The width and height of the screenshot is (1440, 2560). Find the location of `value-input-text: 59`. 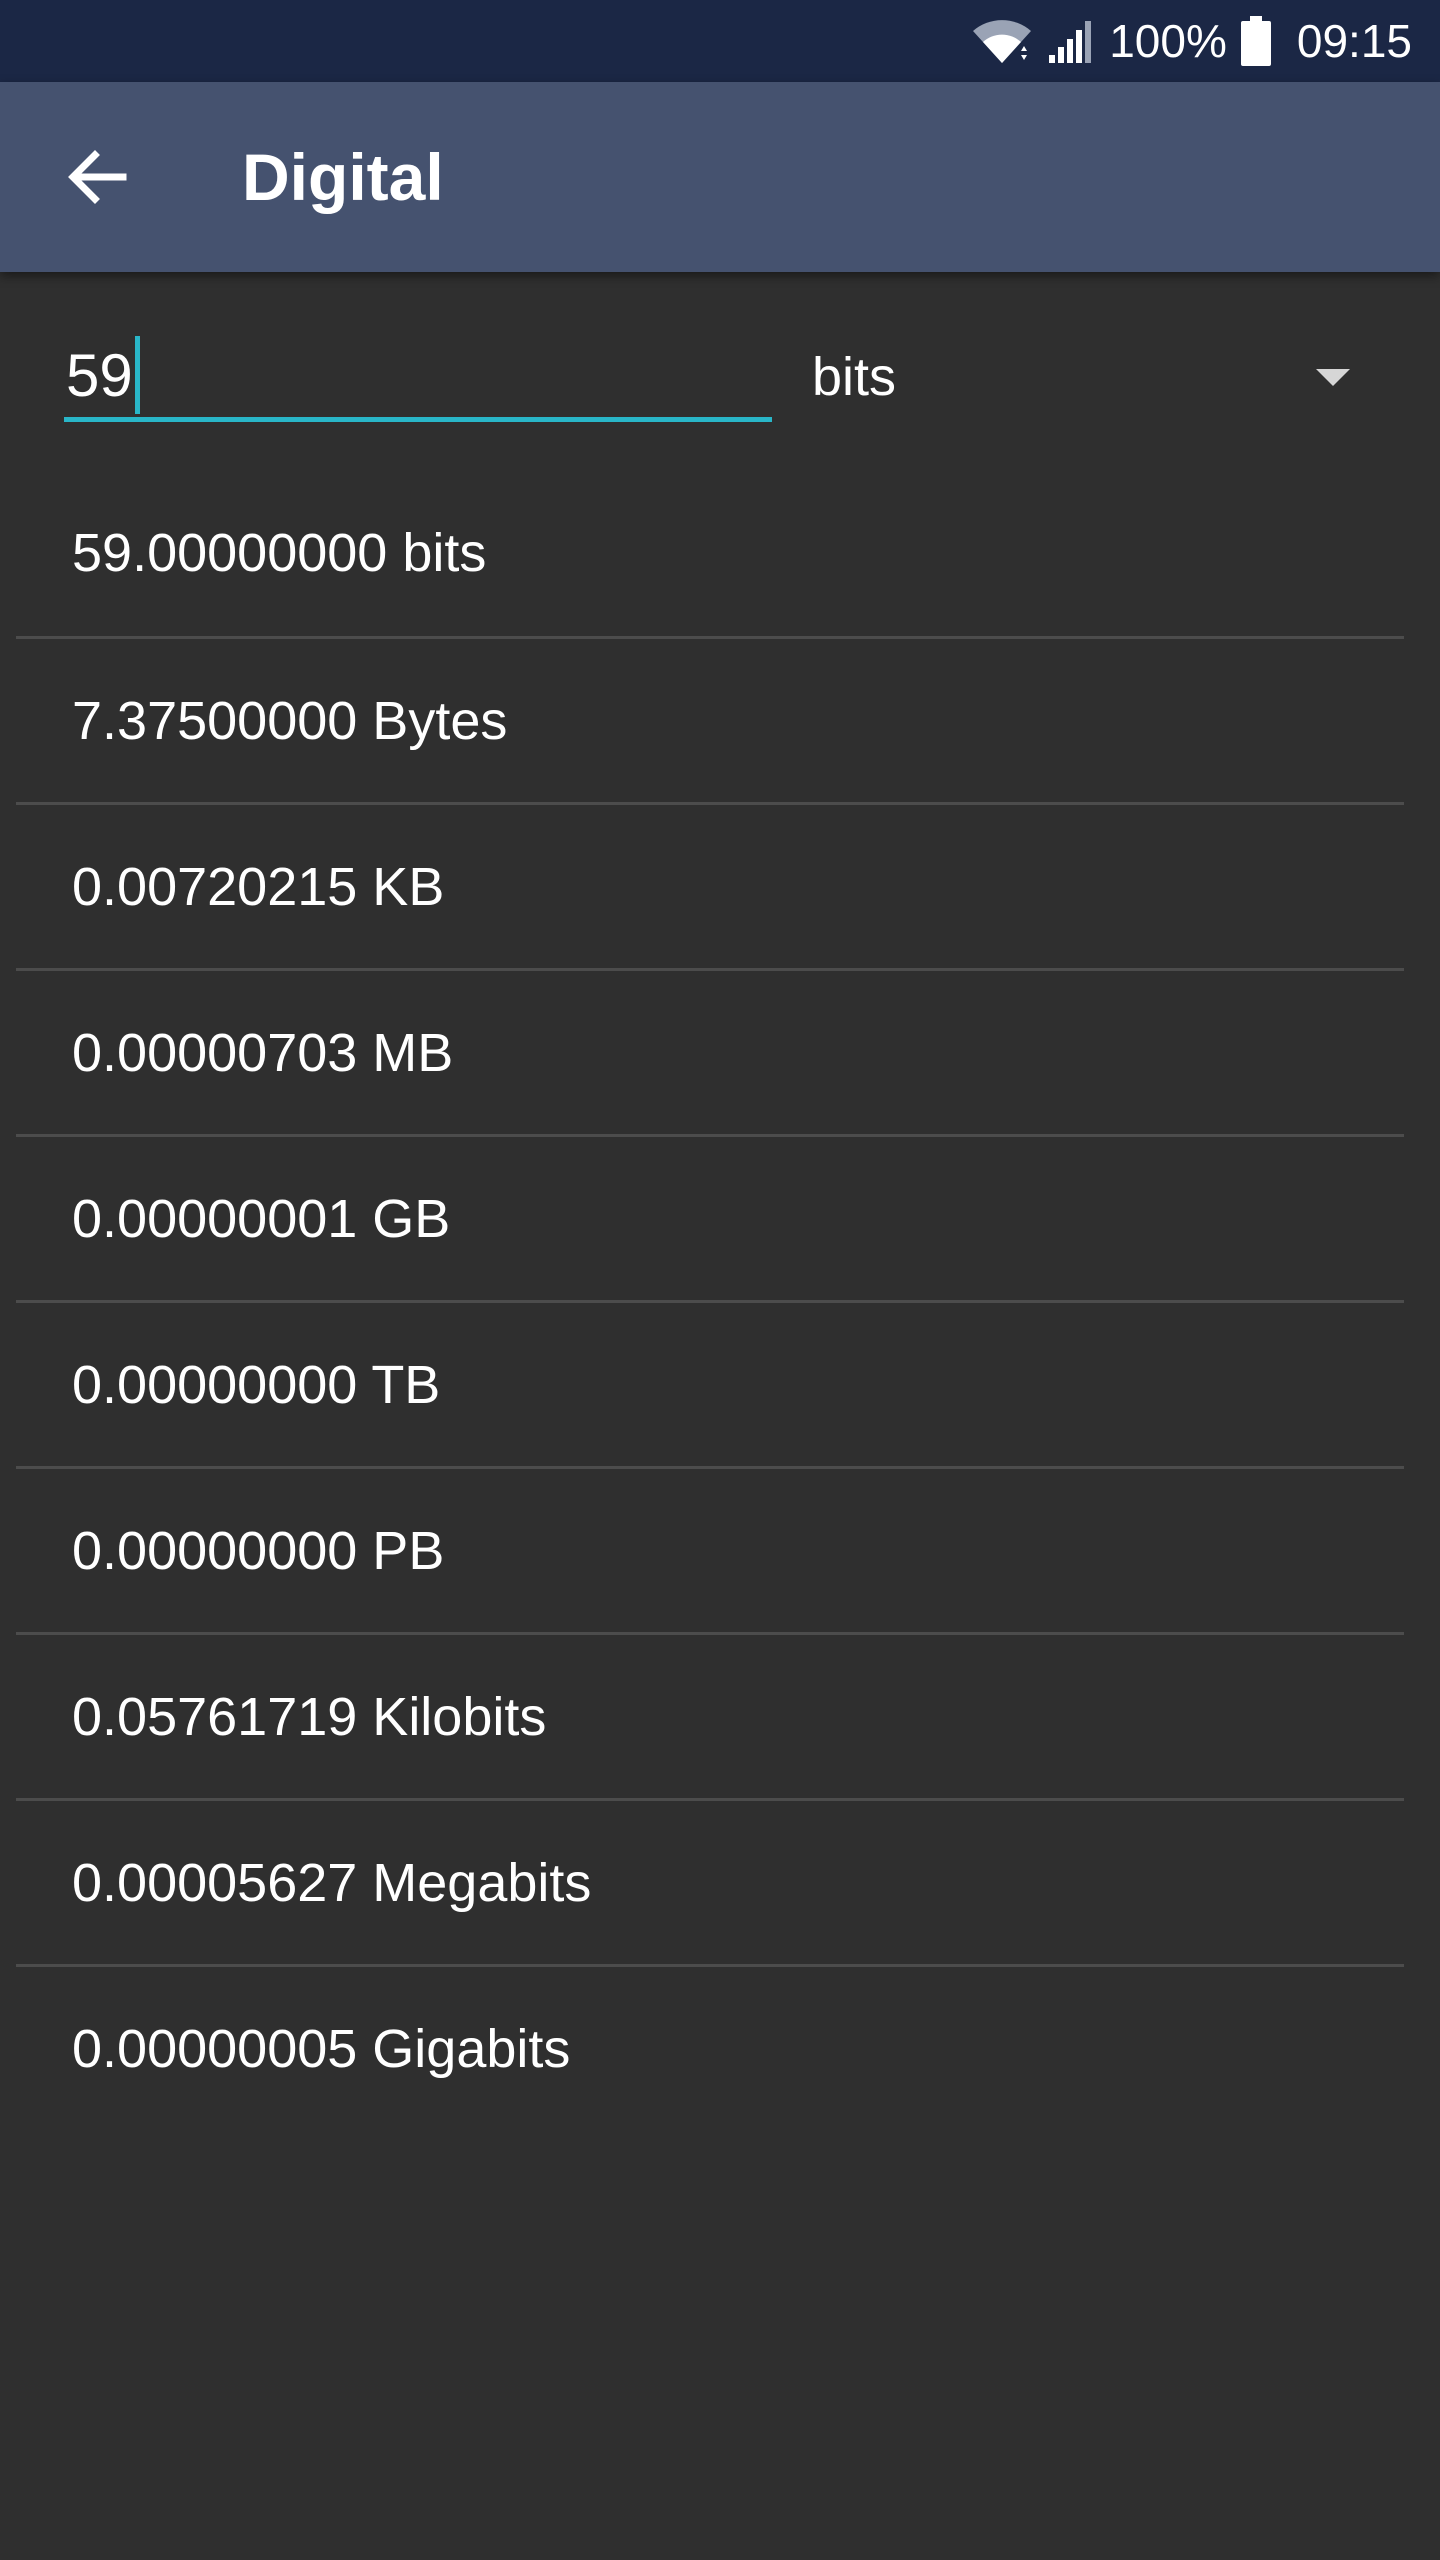

value-input-text: 59 is located at coordinates (99, 375).